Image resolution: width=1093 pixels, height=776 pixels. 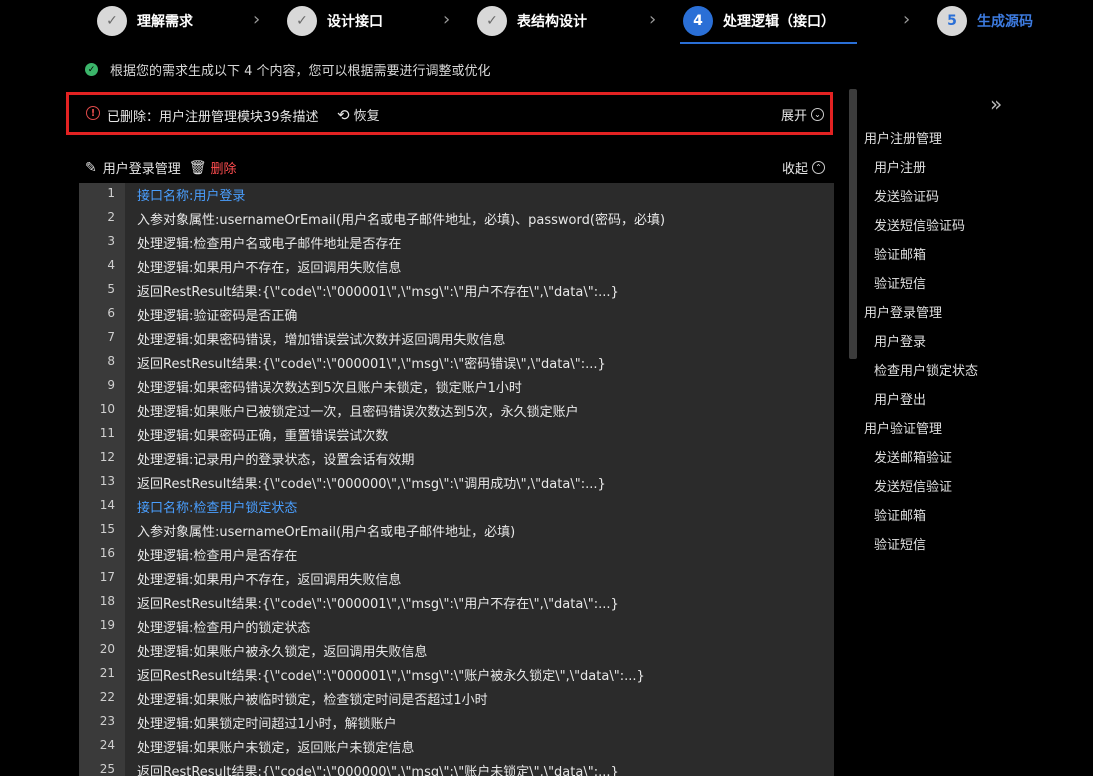 What do you see at coordinates (366, 116) in the screenshot?
I see `restore-label: 恢复` at bounding box center [366, 116].